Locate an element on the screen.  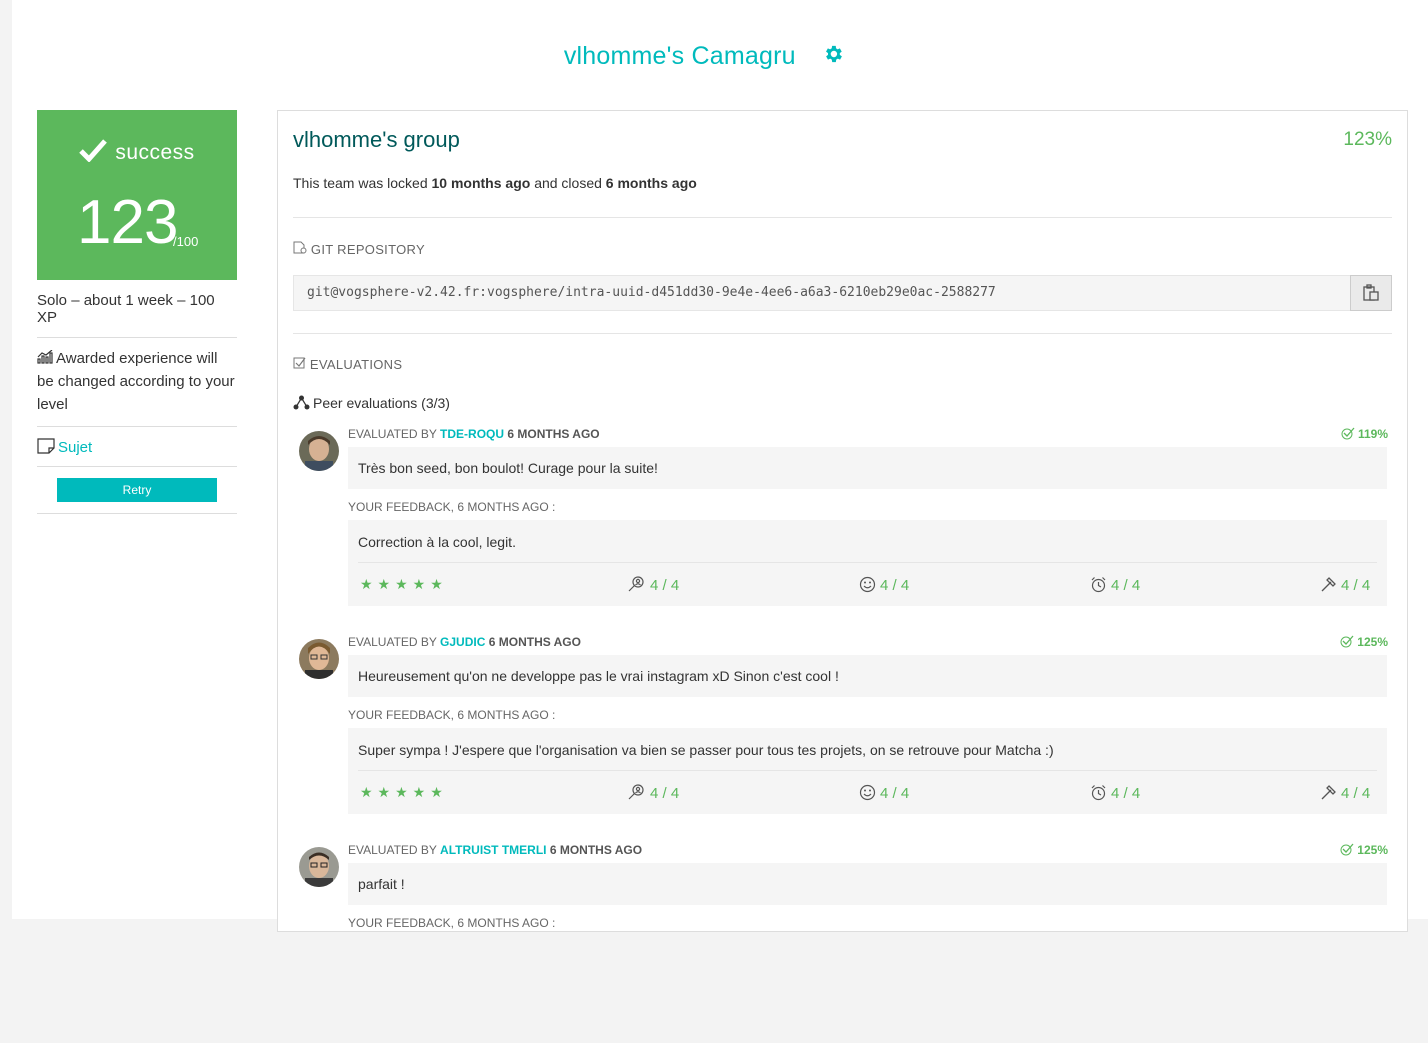
score-card: success 123 /100 is located at coordinates (137, 195).